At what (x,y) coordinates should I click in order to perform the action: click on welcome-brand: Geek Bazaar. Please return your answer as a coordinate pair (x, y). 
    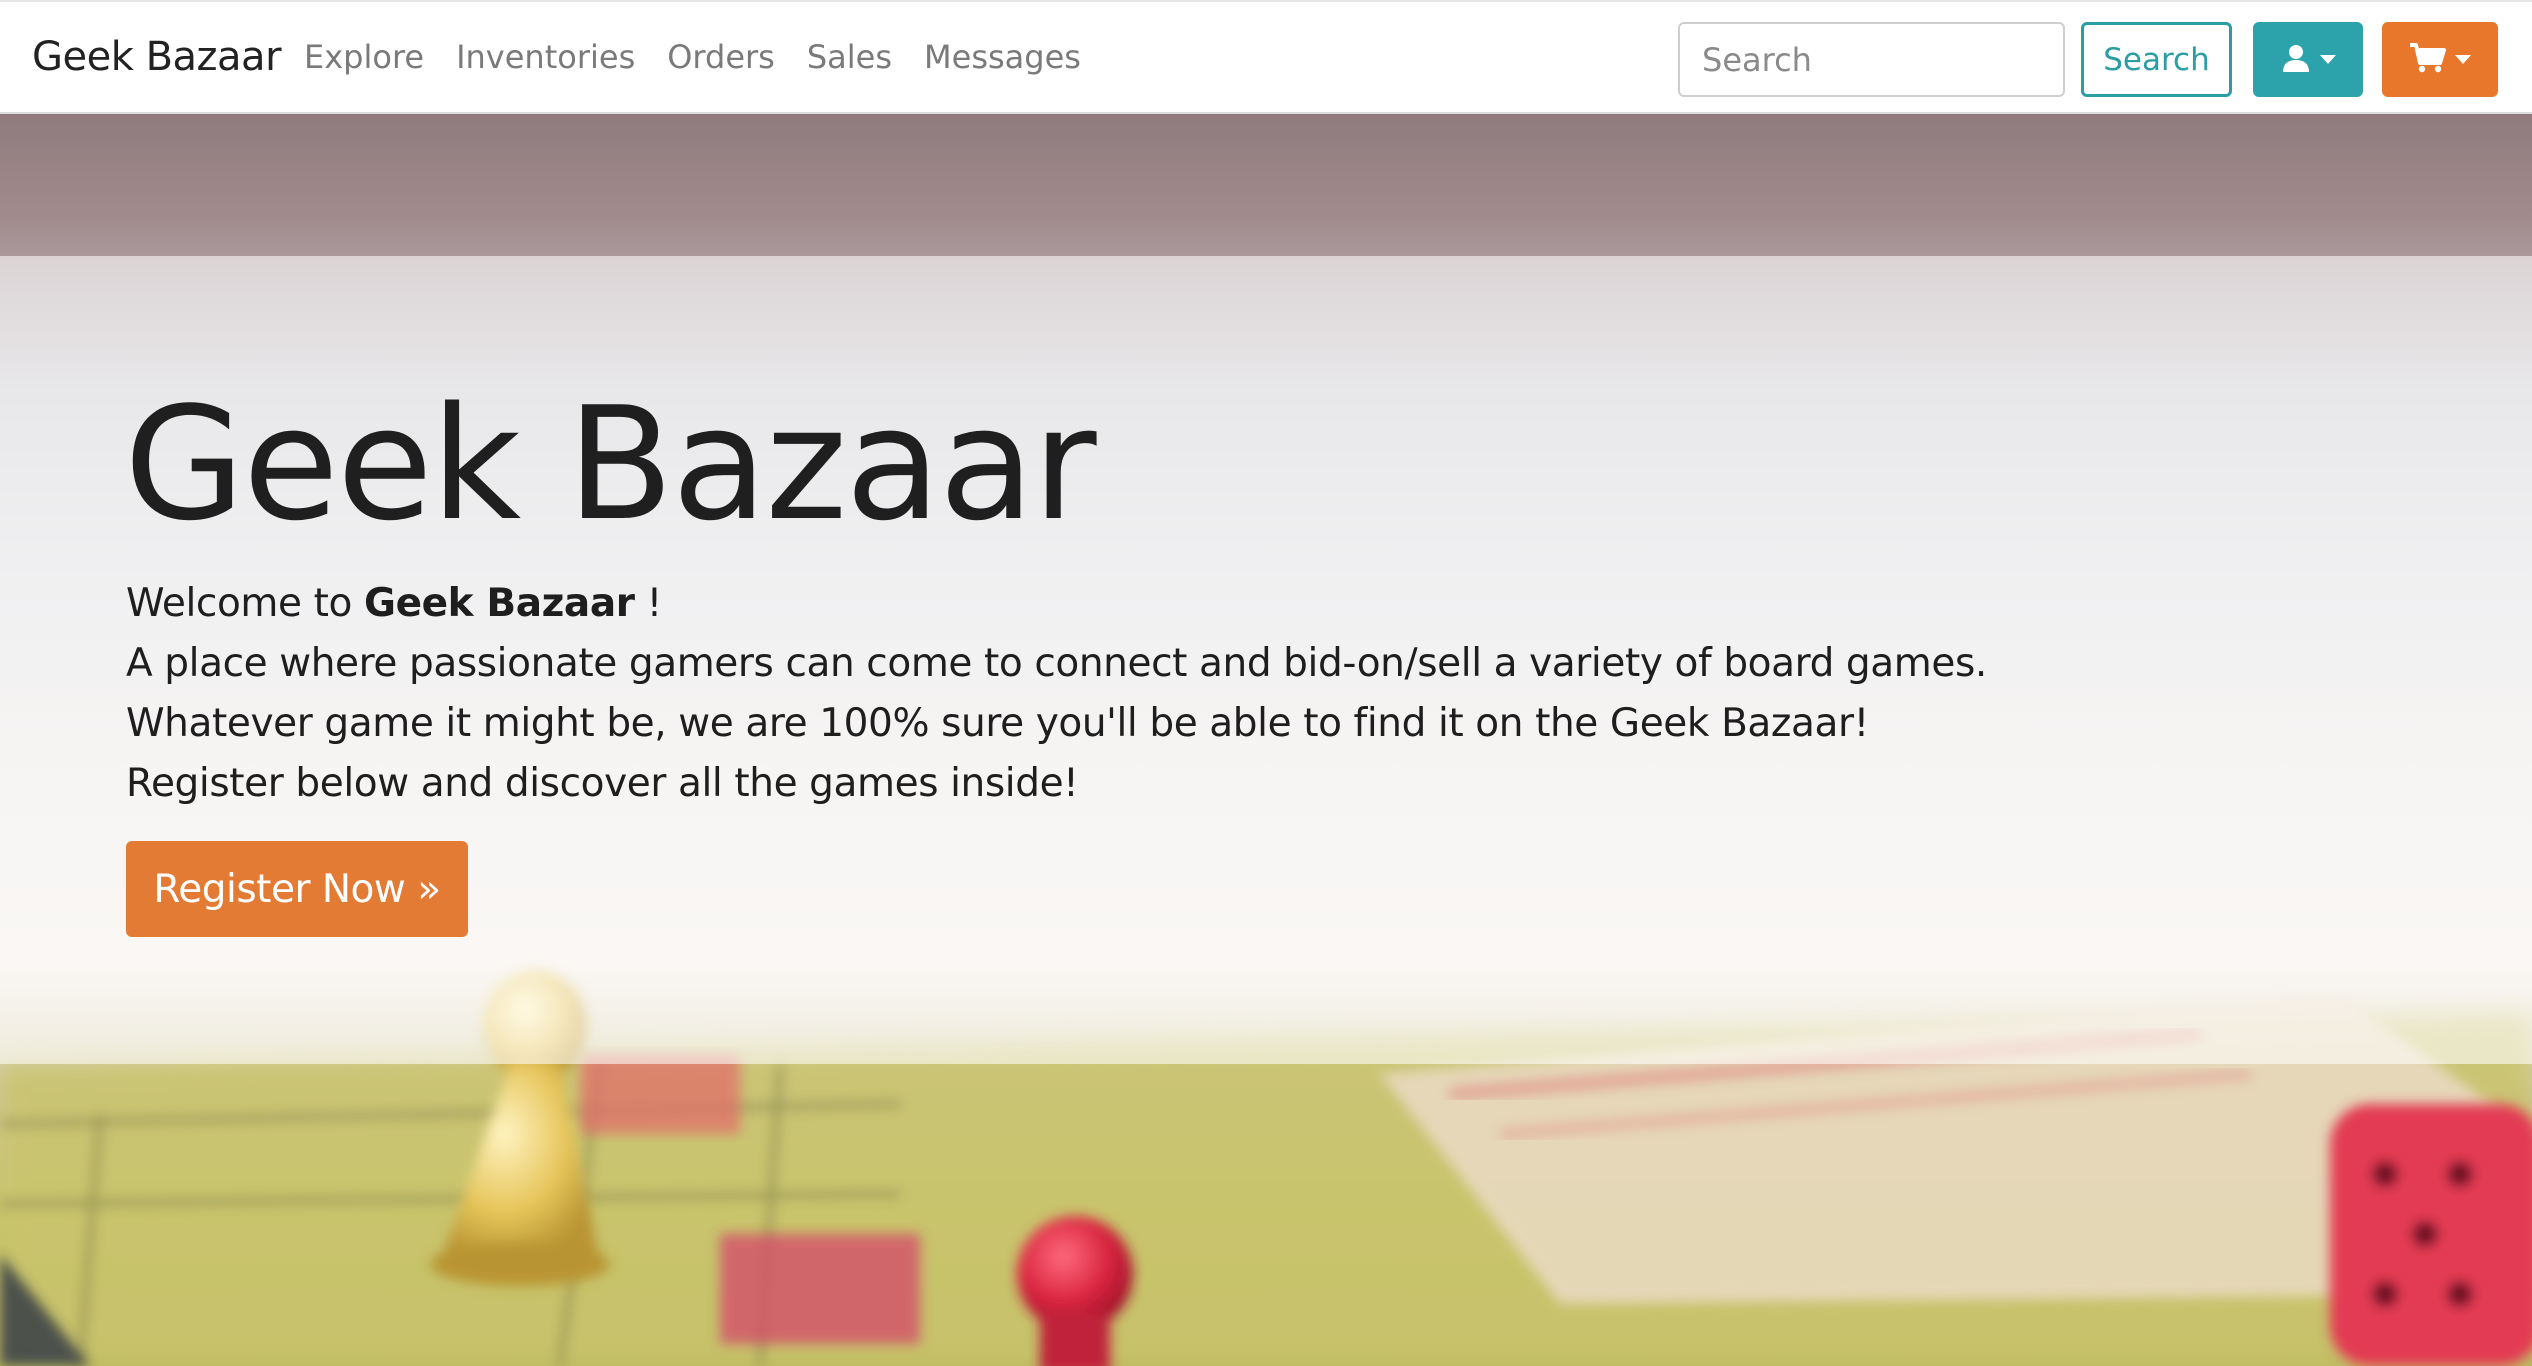
    Looking at the image, I should click on (499, 603).